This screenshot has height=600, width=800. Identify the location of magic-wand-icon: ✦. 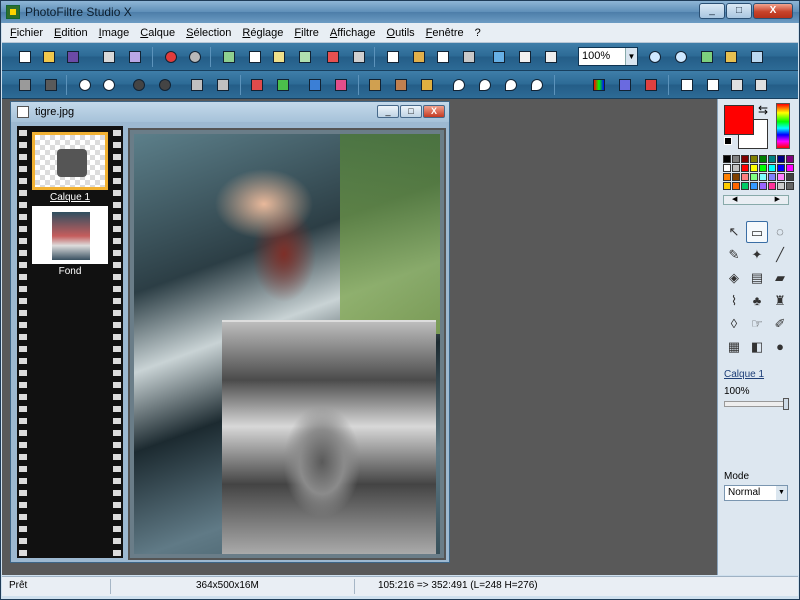
(757, 255).